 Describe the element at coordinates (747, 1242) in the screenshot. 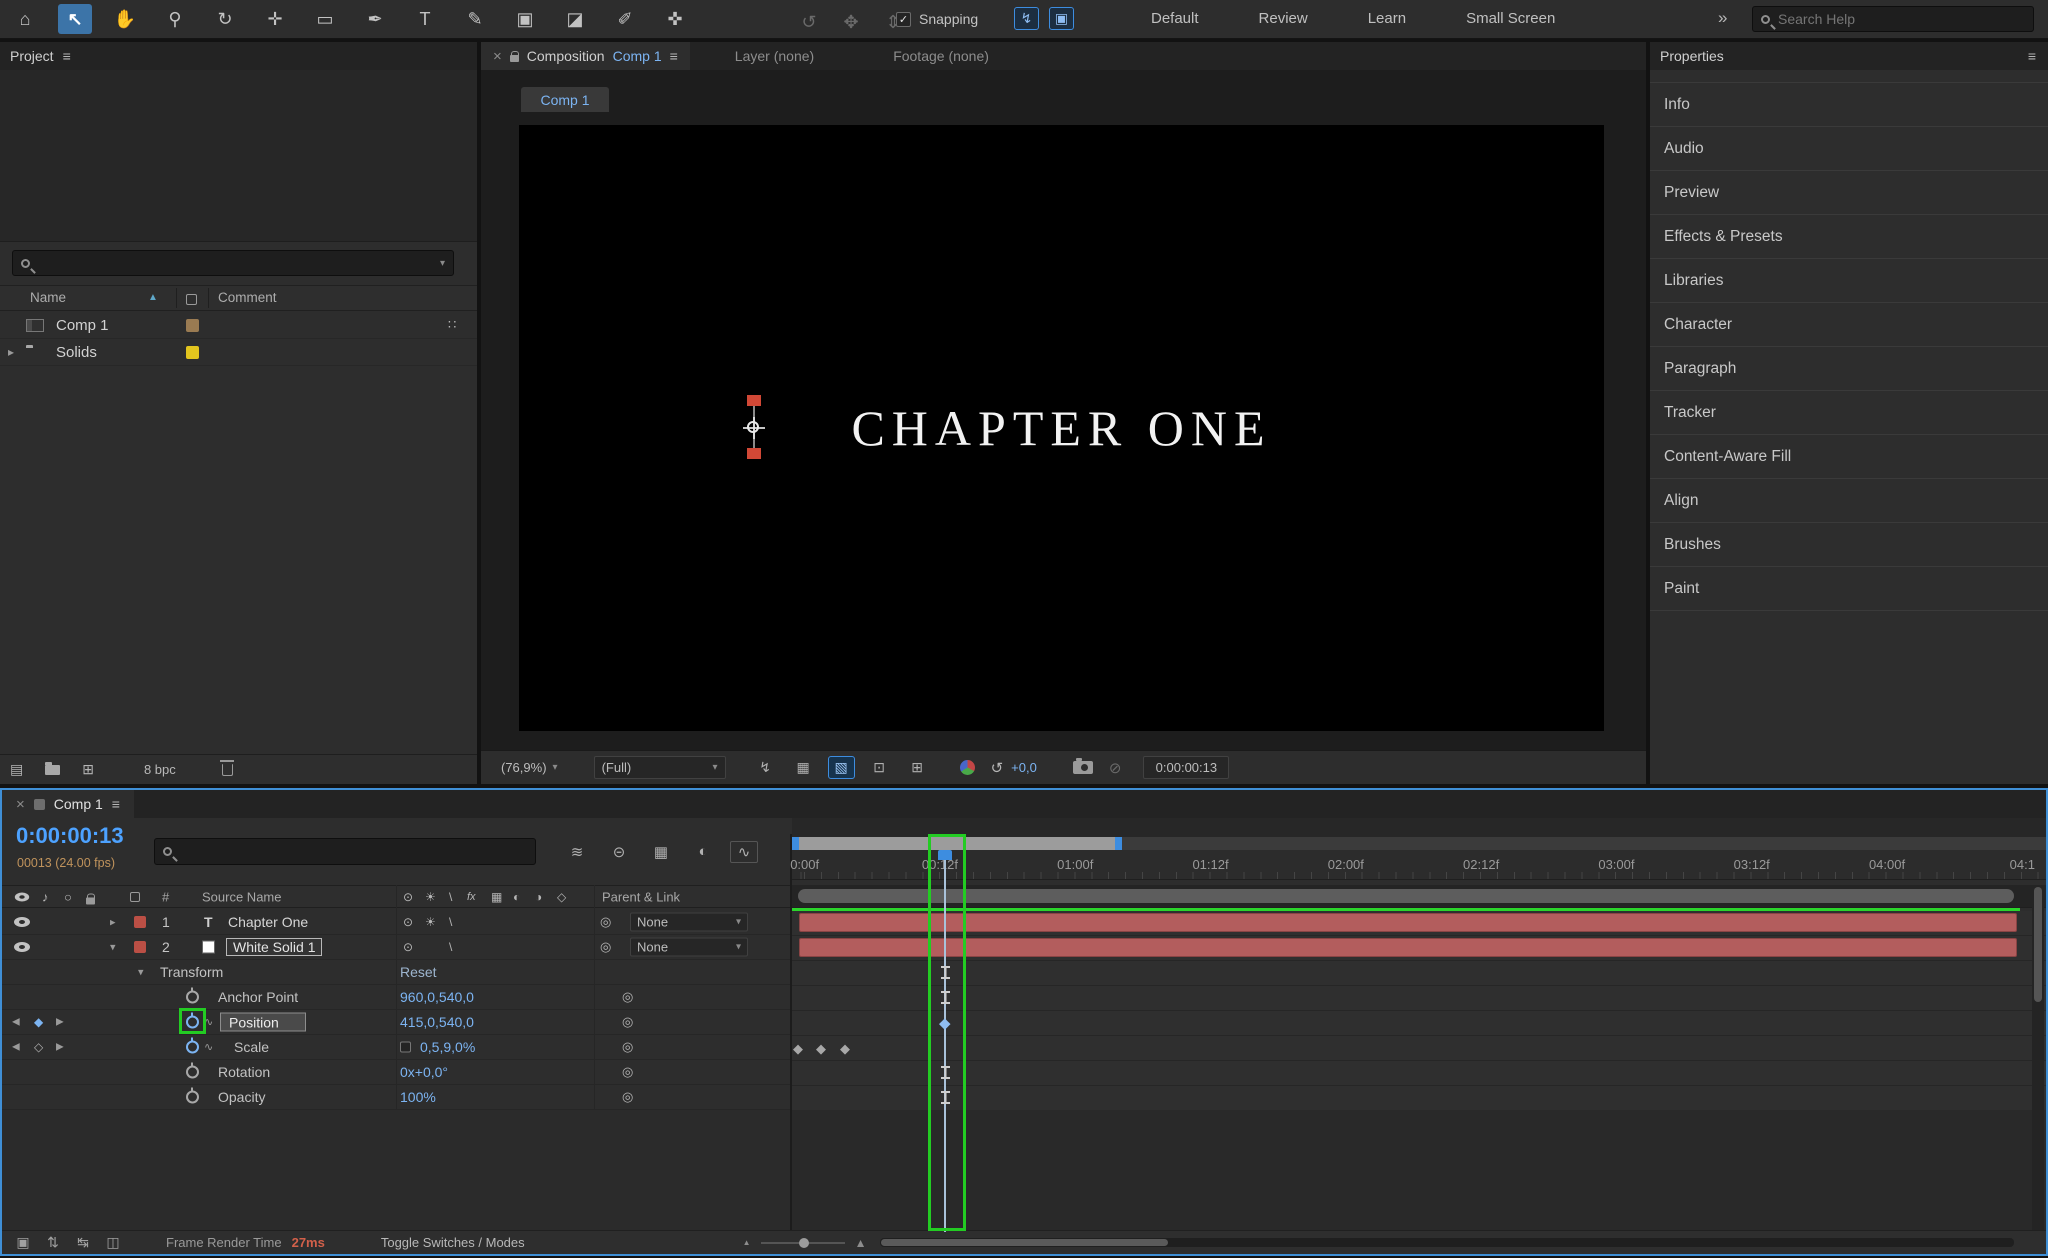

I see `zoom-out-mountain-icon: ▲` at that location.